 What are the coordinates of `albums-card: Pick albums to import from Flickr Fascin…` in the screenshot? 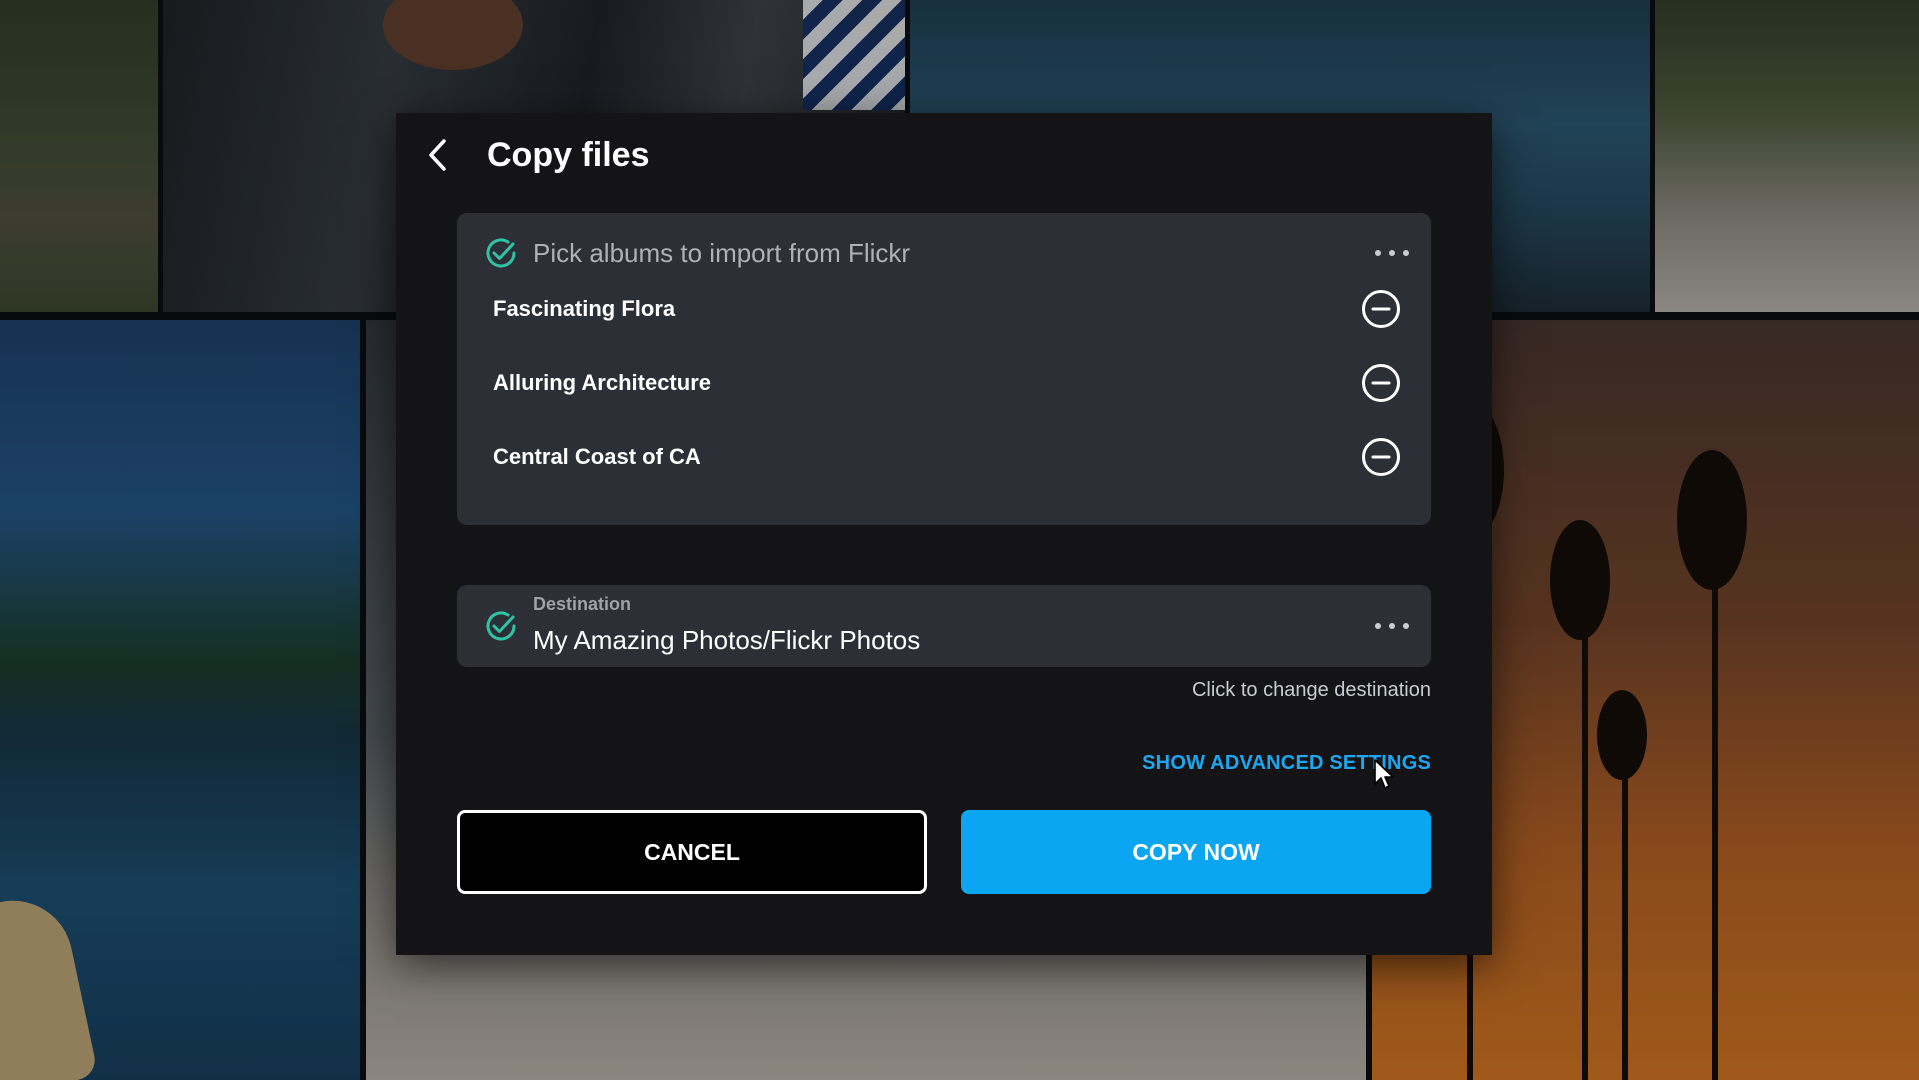 It's located at (944, 369).